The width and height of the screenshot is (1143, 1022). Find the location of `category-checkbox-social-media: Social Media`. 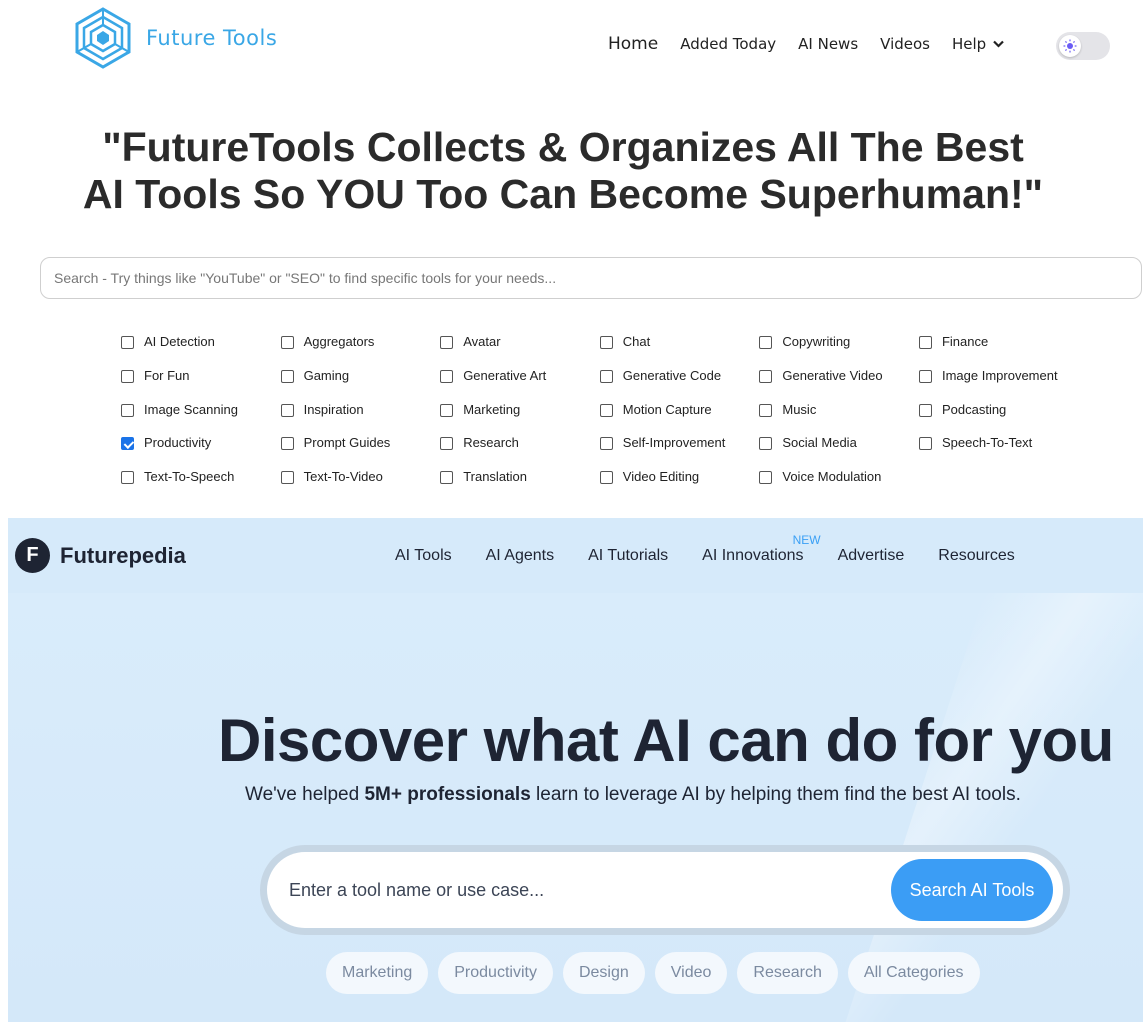

category-checkbox-social-media: Social Media is located at coordinates (839, 452).